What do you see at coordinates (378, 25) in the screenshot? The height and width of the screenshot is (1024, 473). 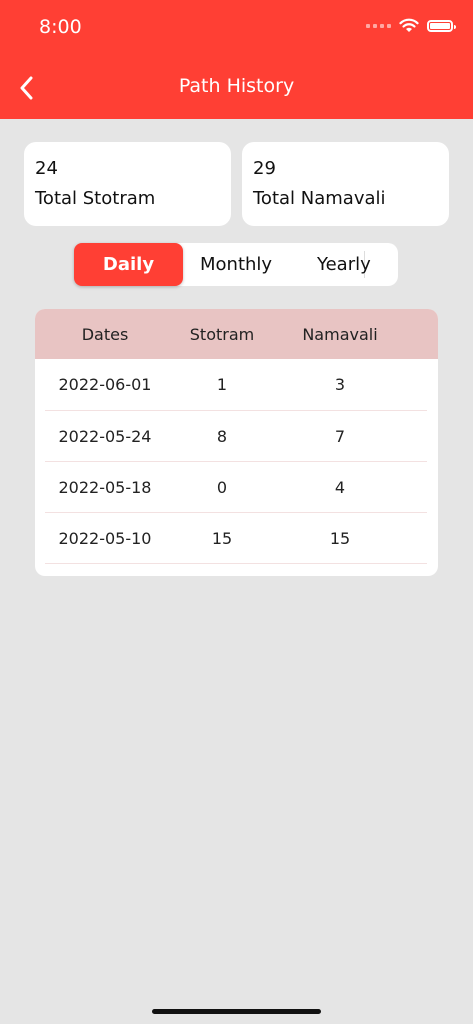 I see `signal-icon` at bounding box center [378, 25].